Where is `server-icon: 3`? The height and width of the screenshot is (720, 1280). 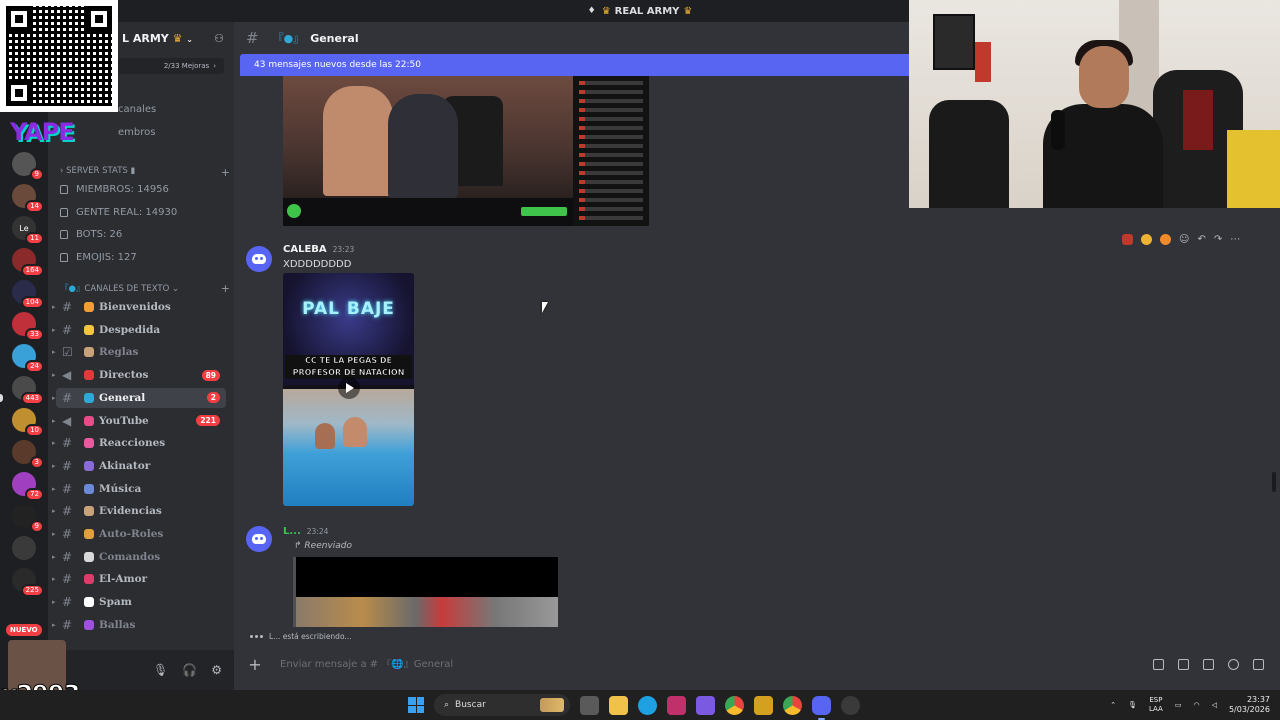
server-icon: 3 is located at coordinates (28, 454).